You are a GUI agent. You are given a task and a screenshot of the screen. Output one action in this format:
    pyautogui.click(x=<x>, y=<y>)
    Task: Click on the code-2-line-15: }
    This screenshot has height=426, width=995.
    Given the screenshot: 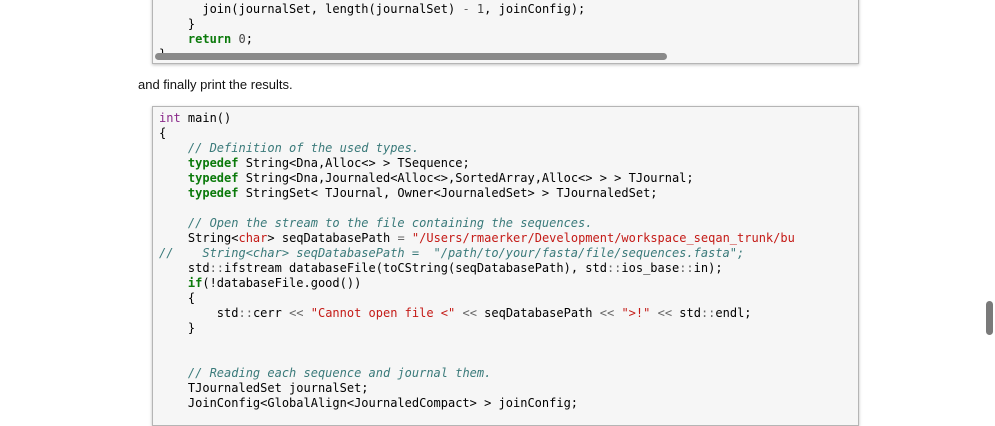 What is the action you would take?
    pyautogui.click(x=177, y=328)
    